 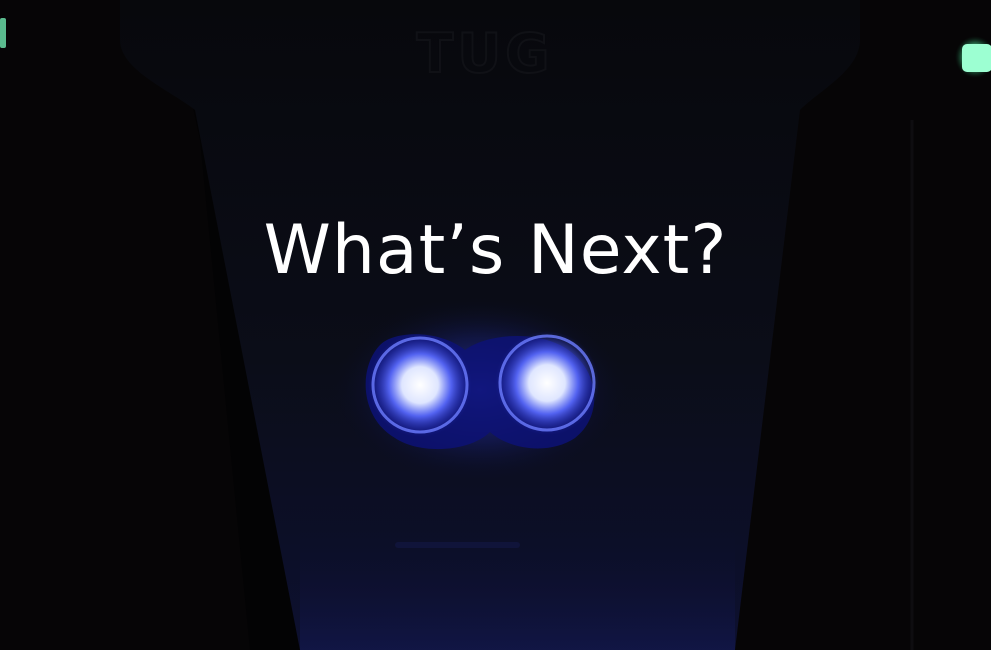 What do you see at coordinates (495, 250) in the screenshot?
I see `headline-text: What’s Next?` at bounding box center [495, 250].